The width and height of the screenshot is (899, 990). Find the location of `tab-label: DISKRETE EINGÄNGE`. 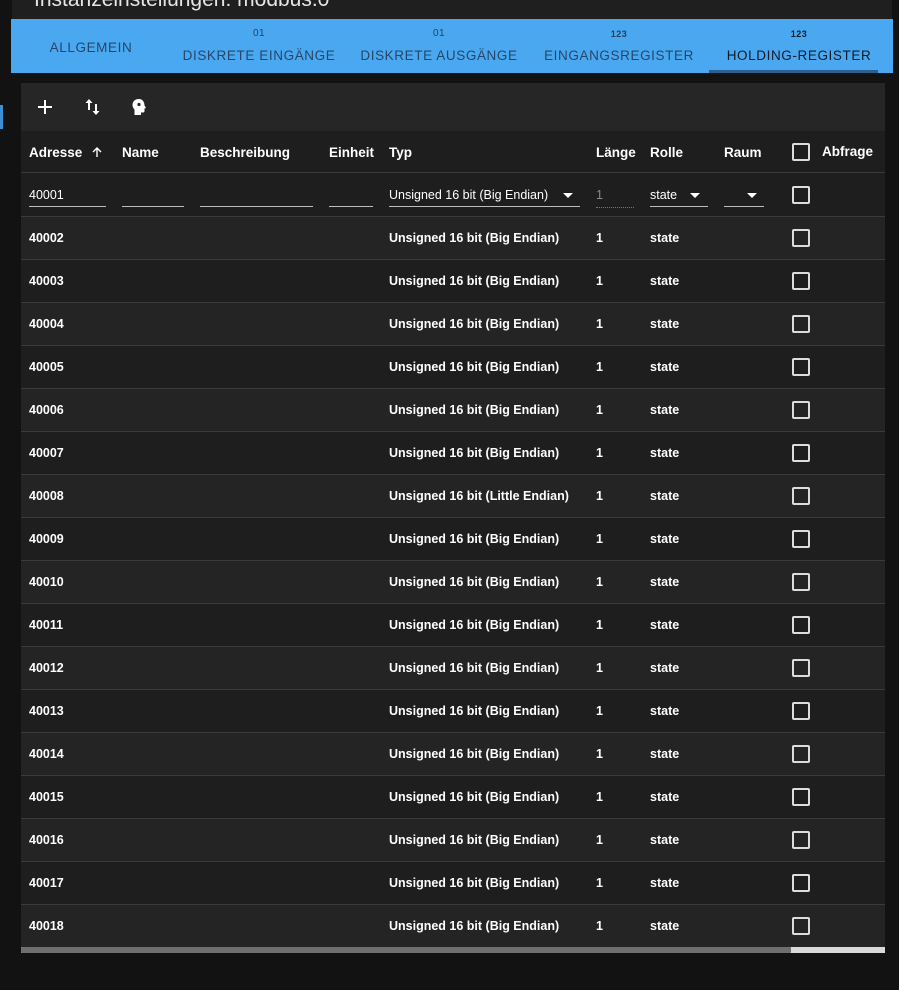

tab-label: DISKRETE EINGÄNGE is located at coordinates (259, 55).